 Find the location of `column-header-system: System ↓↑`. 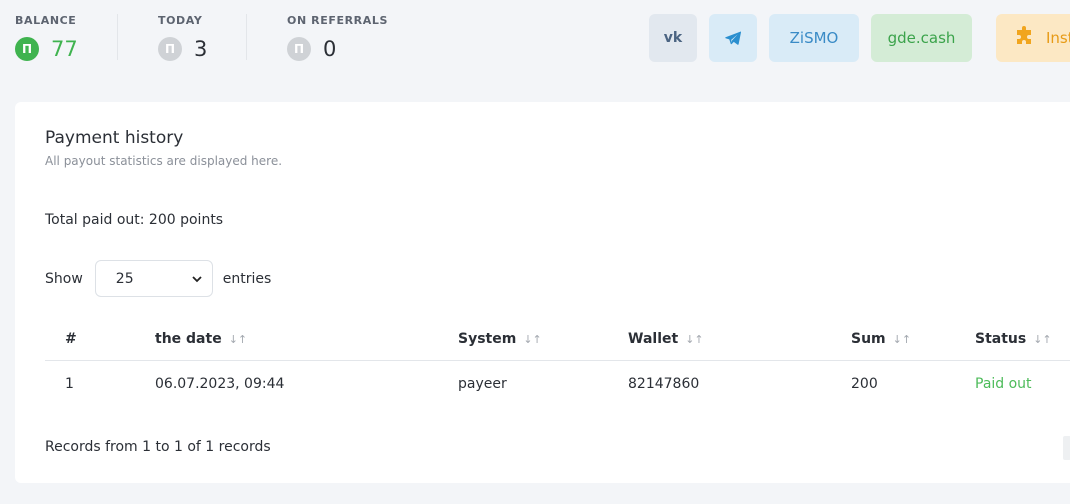

column-header-system: System ↓↑ is located at coordinates (500, 339).